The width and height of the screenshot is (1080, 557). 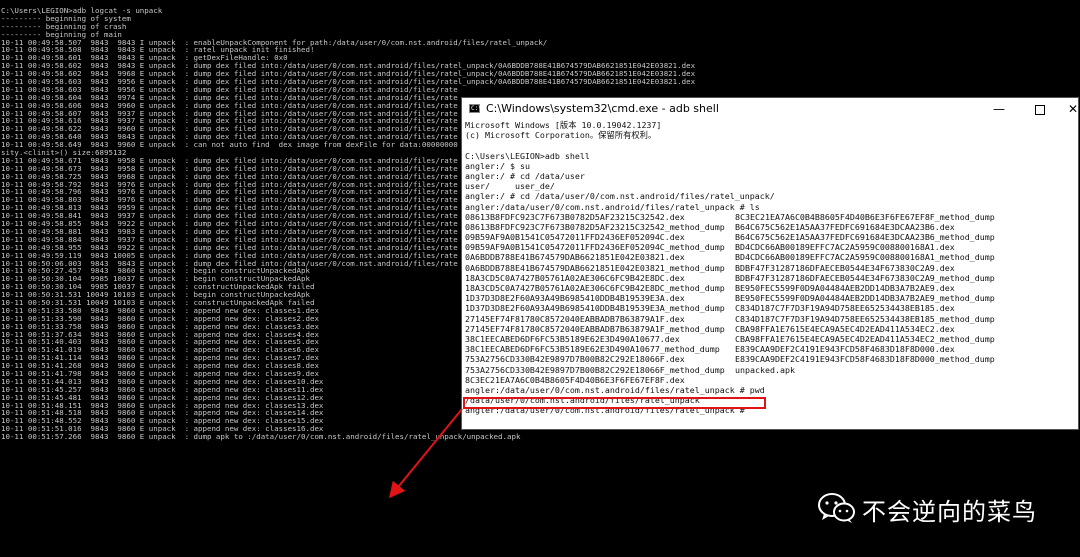 What do you see at coordinates (425, 453) in the screenshot?
I see `annotation-arrow` at bounding box center [425, 453].